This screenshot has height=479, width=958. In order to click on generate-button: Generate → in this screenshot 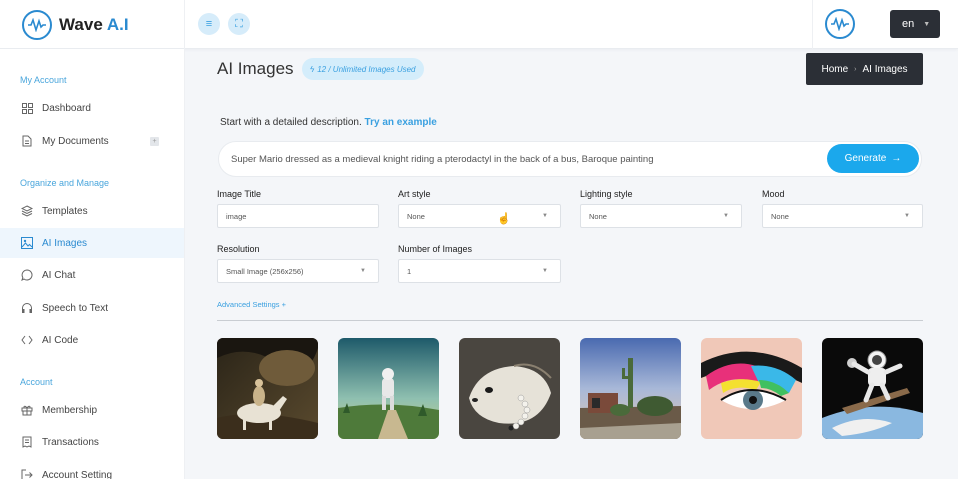, I will do `click(873, 158)`.